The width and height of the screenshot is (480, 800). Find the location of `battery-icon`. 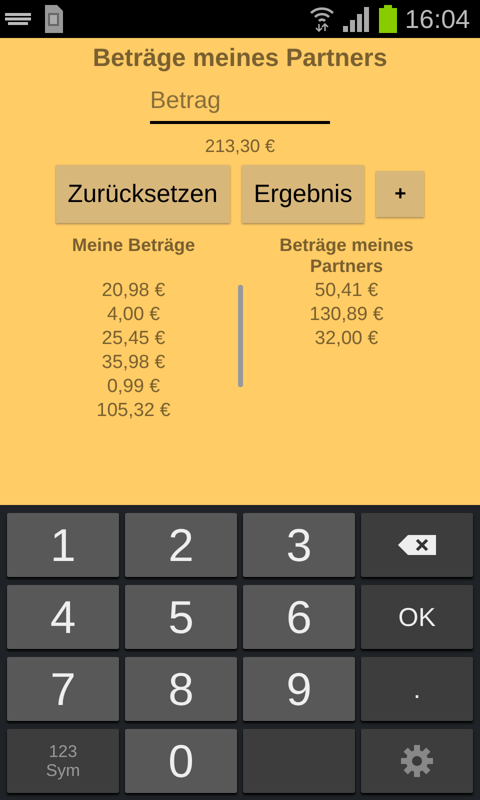

battery-icon is located at coordinates (387, 19).